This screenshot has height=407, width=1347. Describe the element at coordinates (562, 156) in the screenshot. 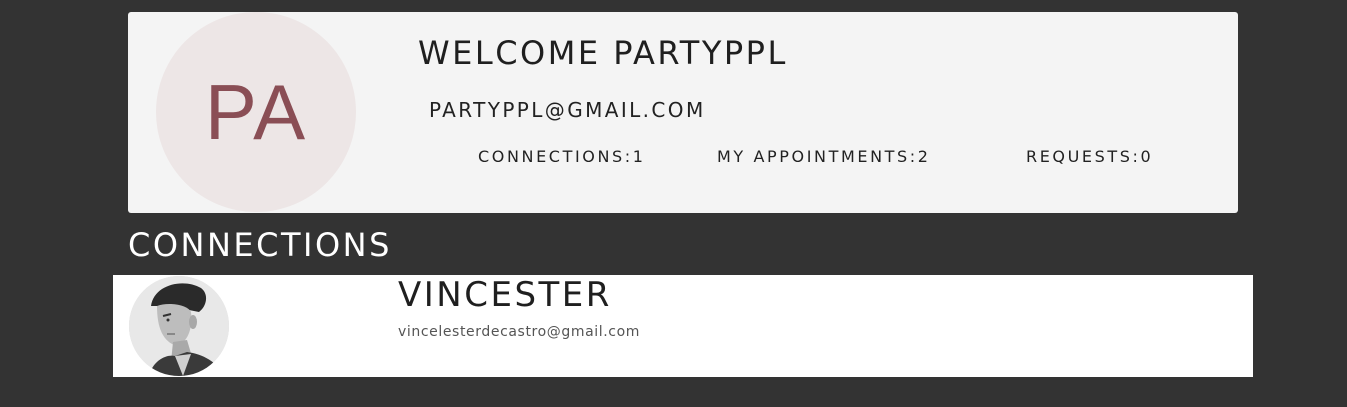

I see `connections-count-link: CONNECTIONS:1` at that location.